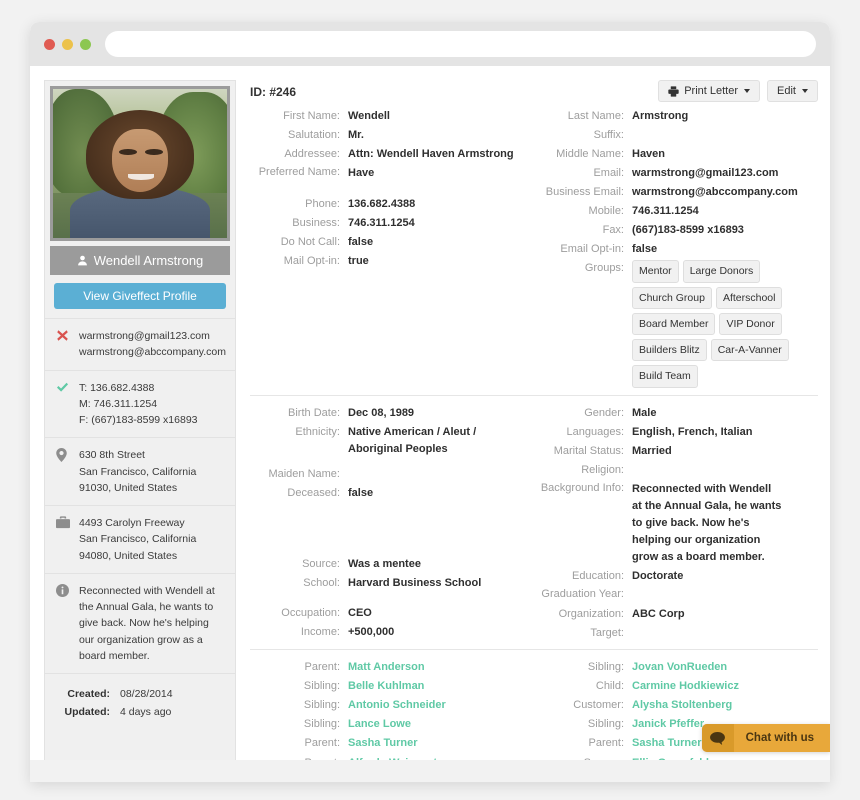 The width and height of the screenshot is (860, 800). Describe the element at coordinates (397, 705) in the screenshot. I see `related-contact-link: Antonio Schneider` at that location.